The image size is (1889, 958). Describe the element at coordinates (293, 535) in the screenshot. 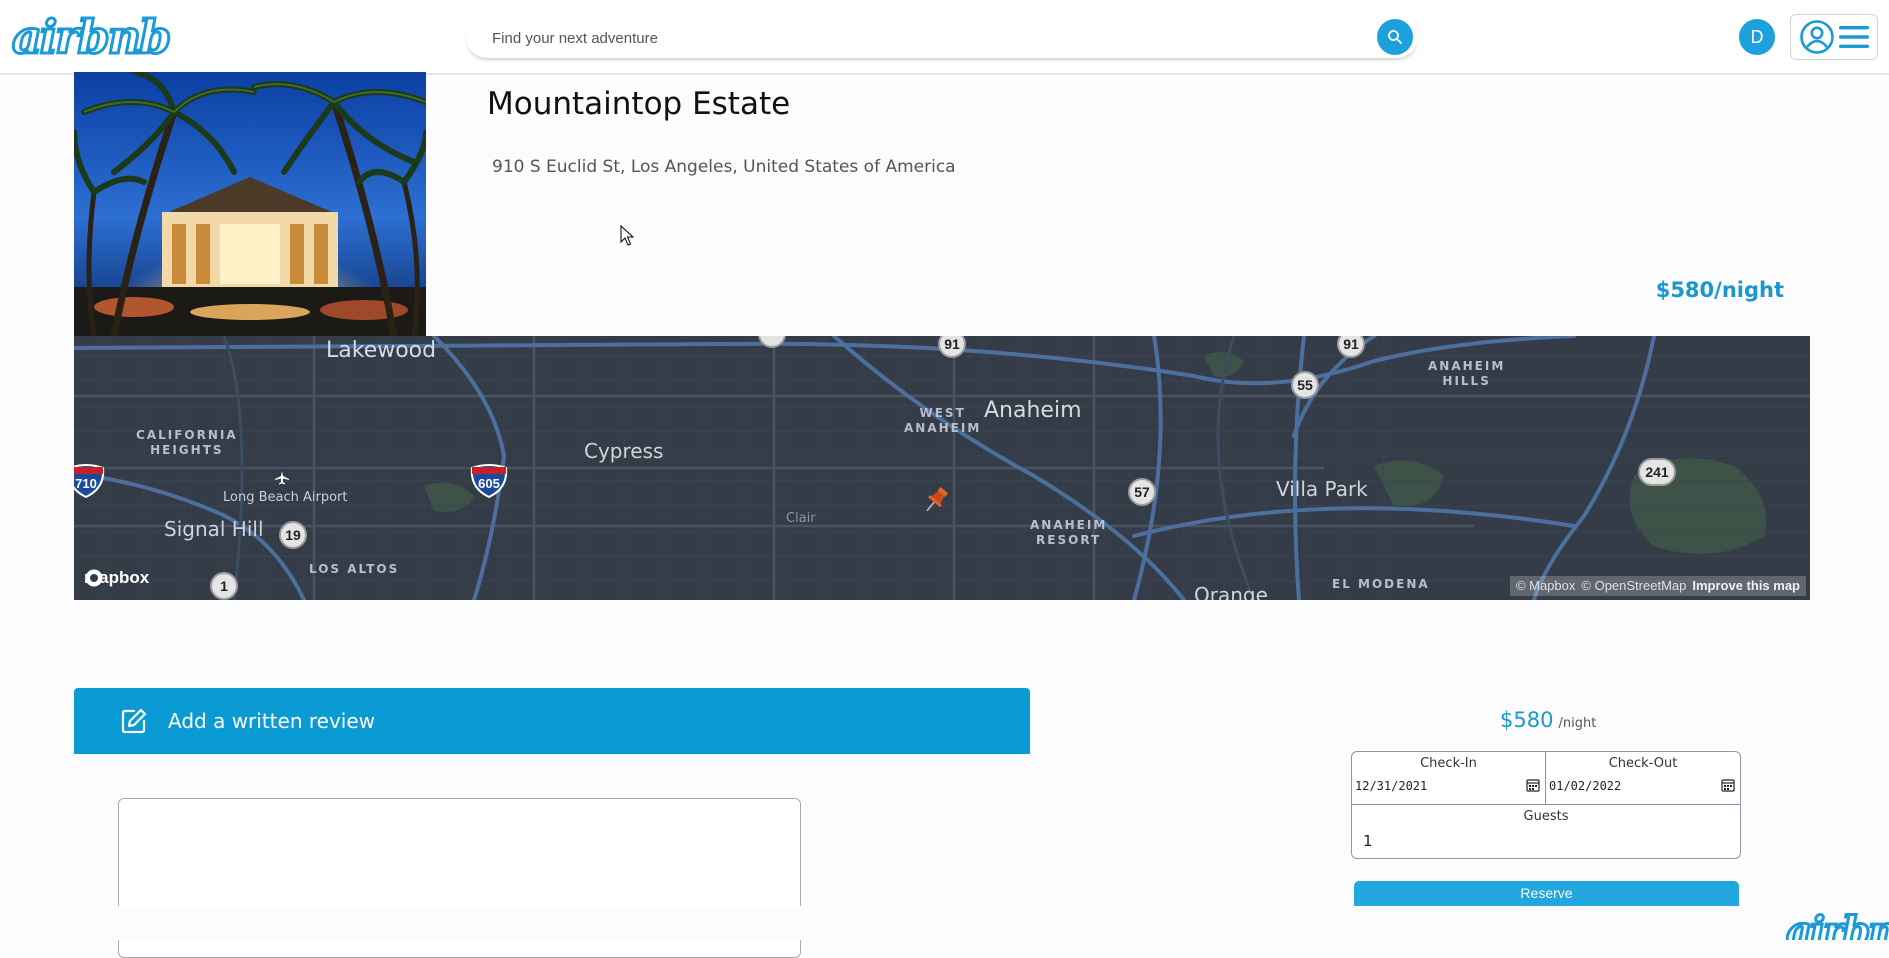

I see `route-shield-19: 19` at that location.